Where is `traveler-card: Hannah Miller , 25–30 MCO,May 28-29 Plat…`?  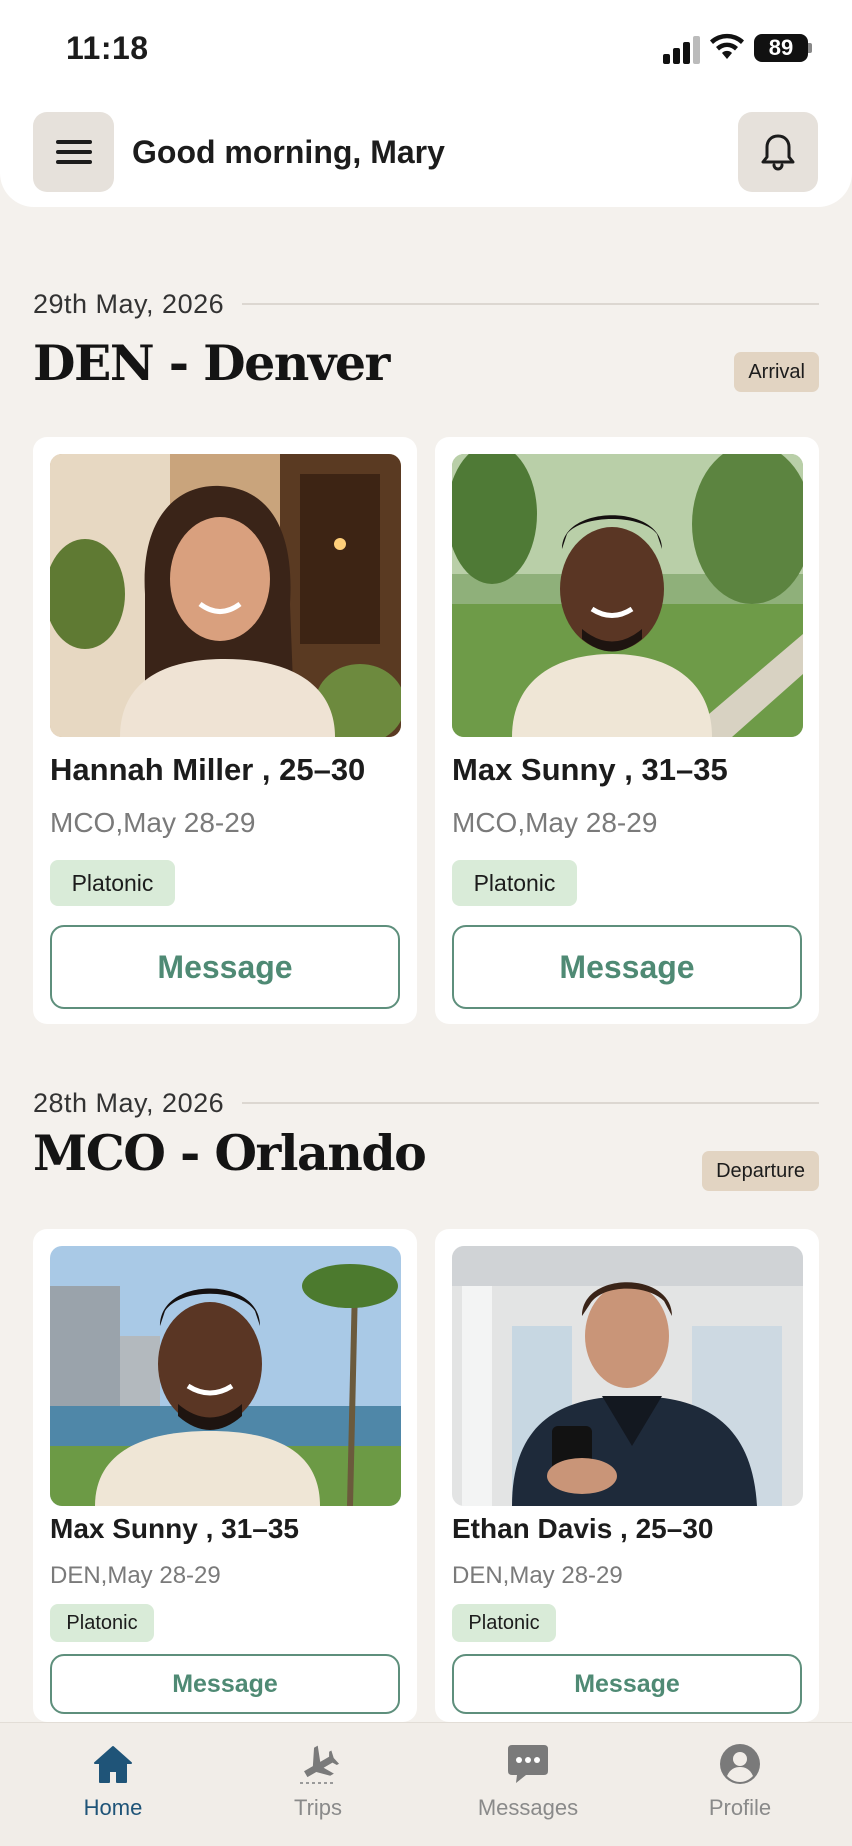 traveler-card: Hannah Miller , 25–30 MCO,May 28-29 Plat… is located at coordinates (225, 730).